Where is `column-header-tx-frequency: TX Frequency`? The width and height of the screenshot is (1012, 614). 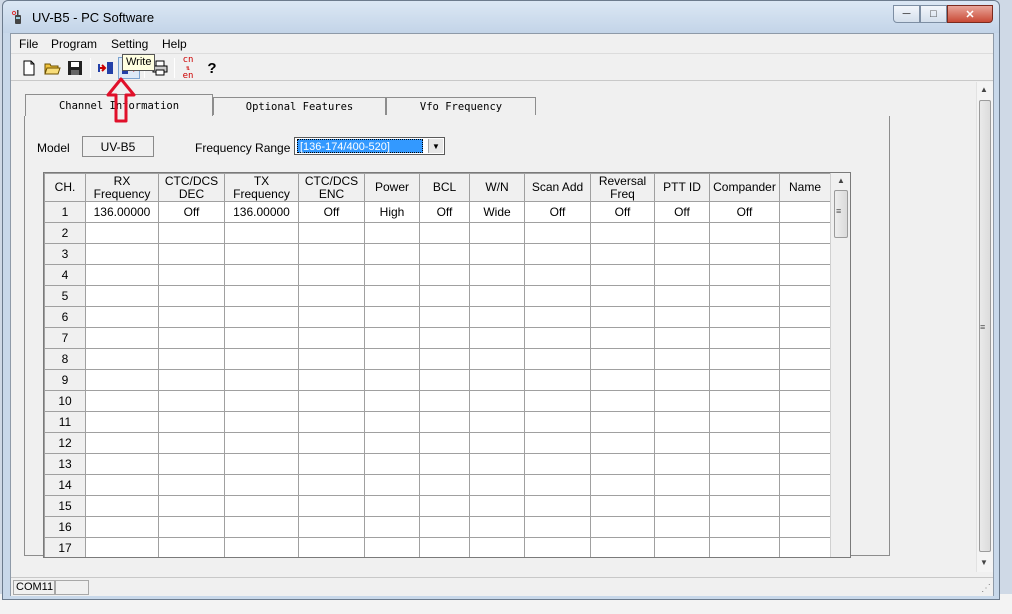 column-header-tx-frequency: TX Frequency is located at coordinates (261, 187).